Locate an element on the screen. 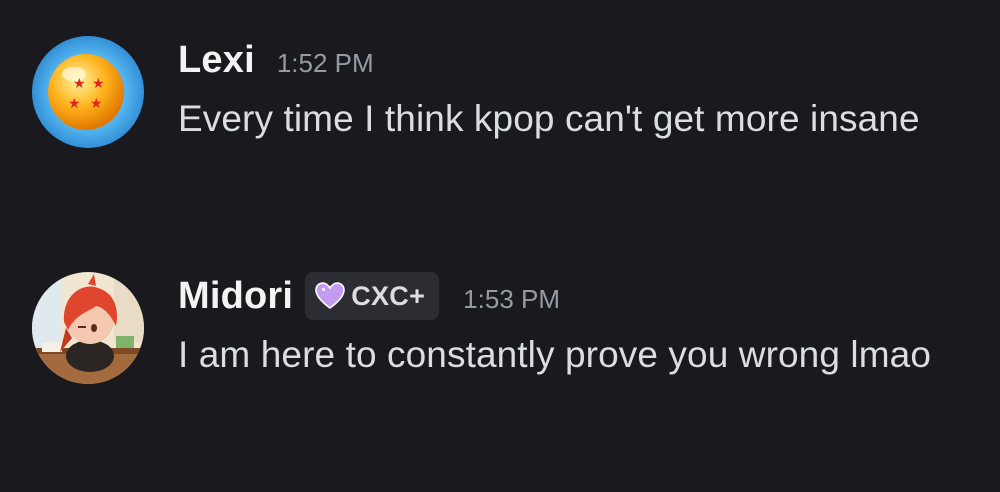 Image resolution: width=1000 pixels, height=492 pixels. heart-icon is located at coordinates (330, 295).